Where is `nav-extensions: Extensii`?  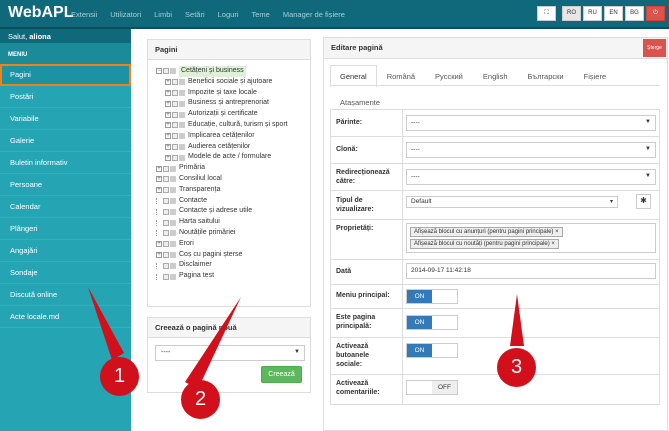
nav-extensions: Extensii is located at coordinates (84, 14).